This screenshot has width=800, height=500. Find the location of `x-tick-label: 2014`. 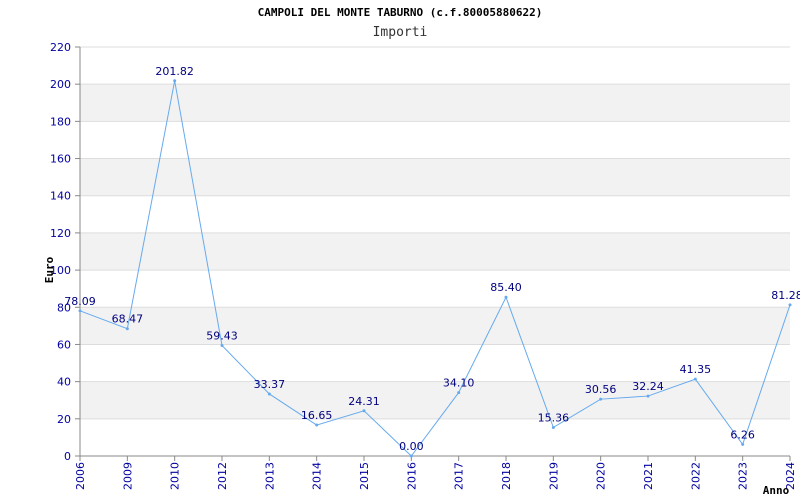

x-tick-label: 2014 is located at coordinates (317, 476).